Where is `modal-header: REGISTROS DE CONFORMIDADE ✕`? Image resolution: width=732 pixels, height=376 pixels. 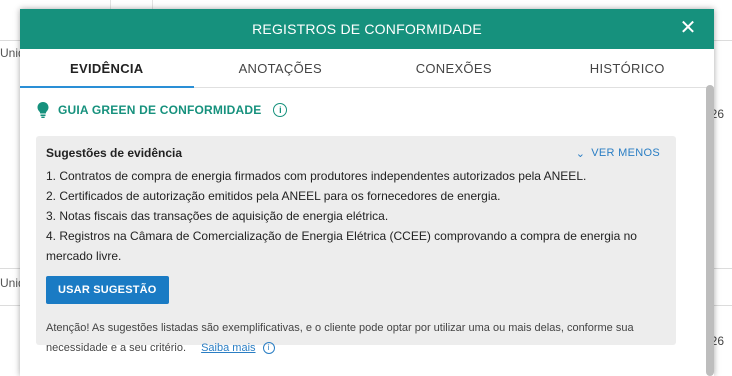 modal-header: REGISTROS DE CONFORMIDADE ✕ is located at coordinates (367, 29).